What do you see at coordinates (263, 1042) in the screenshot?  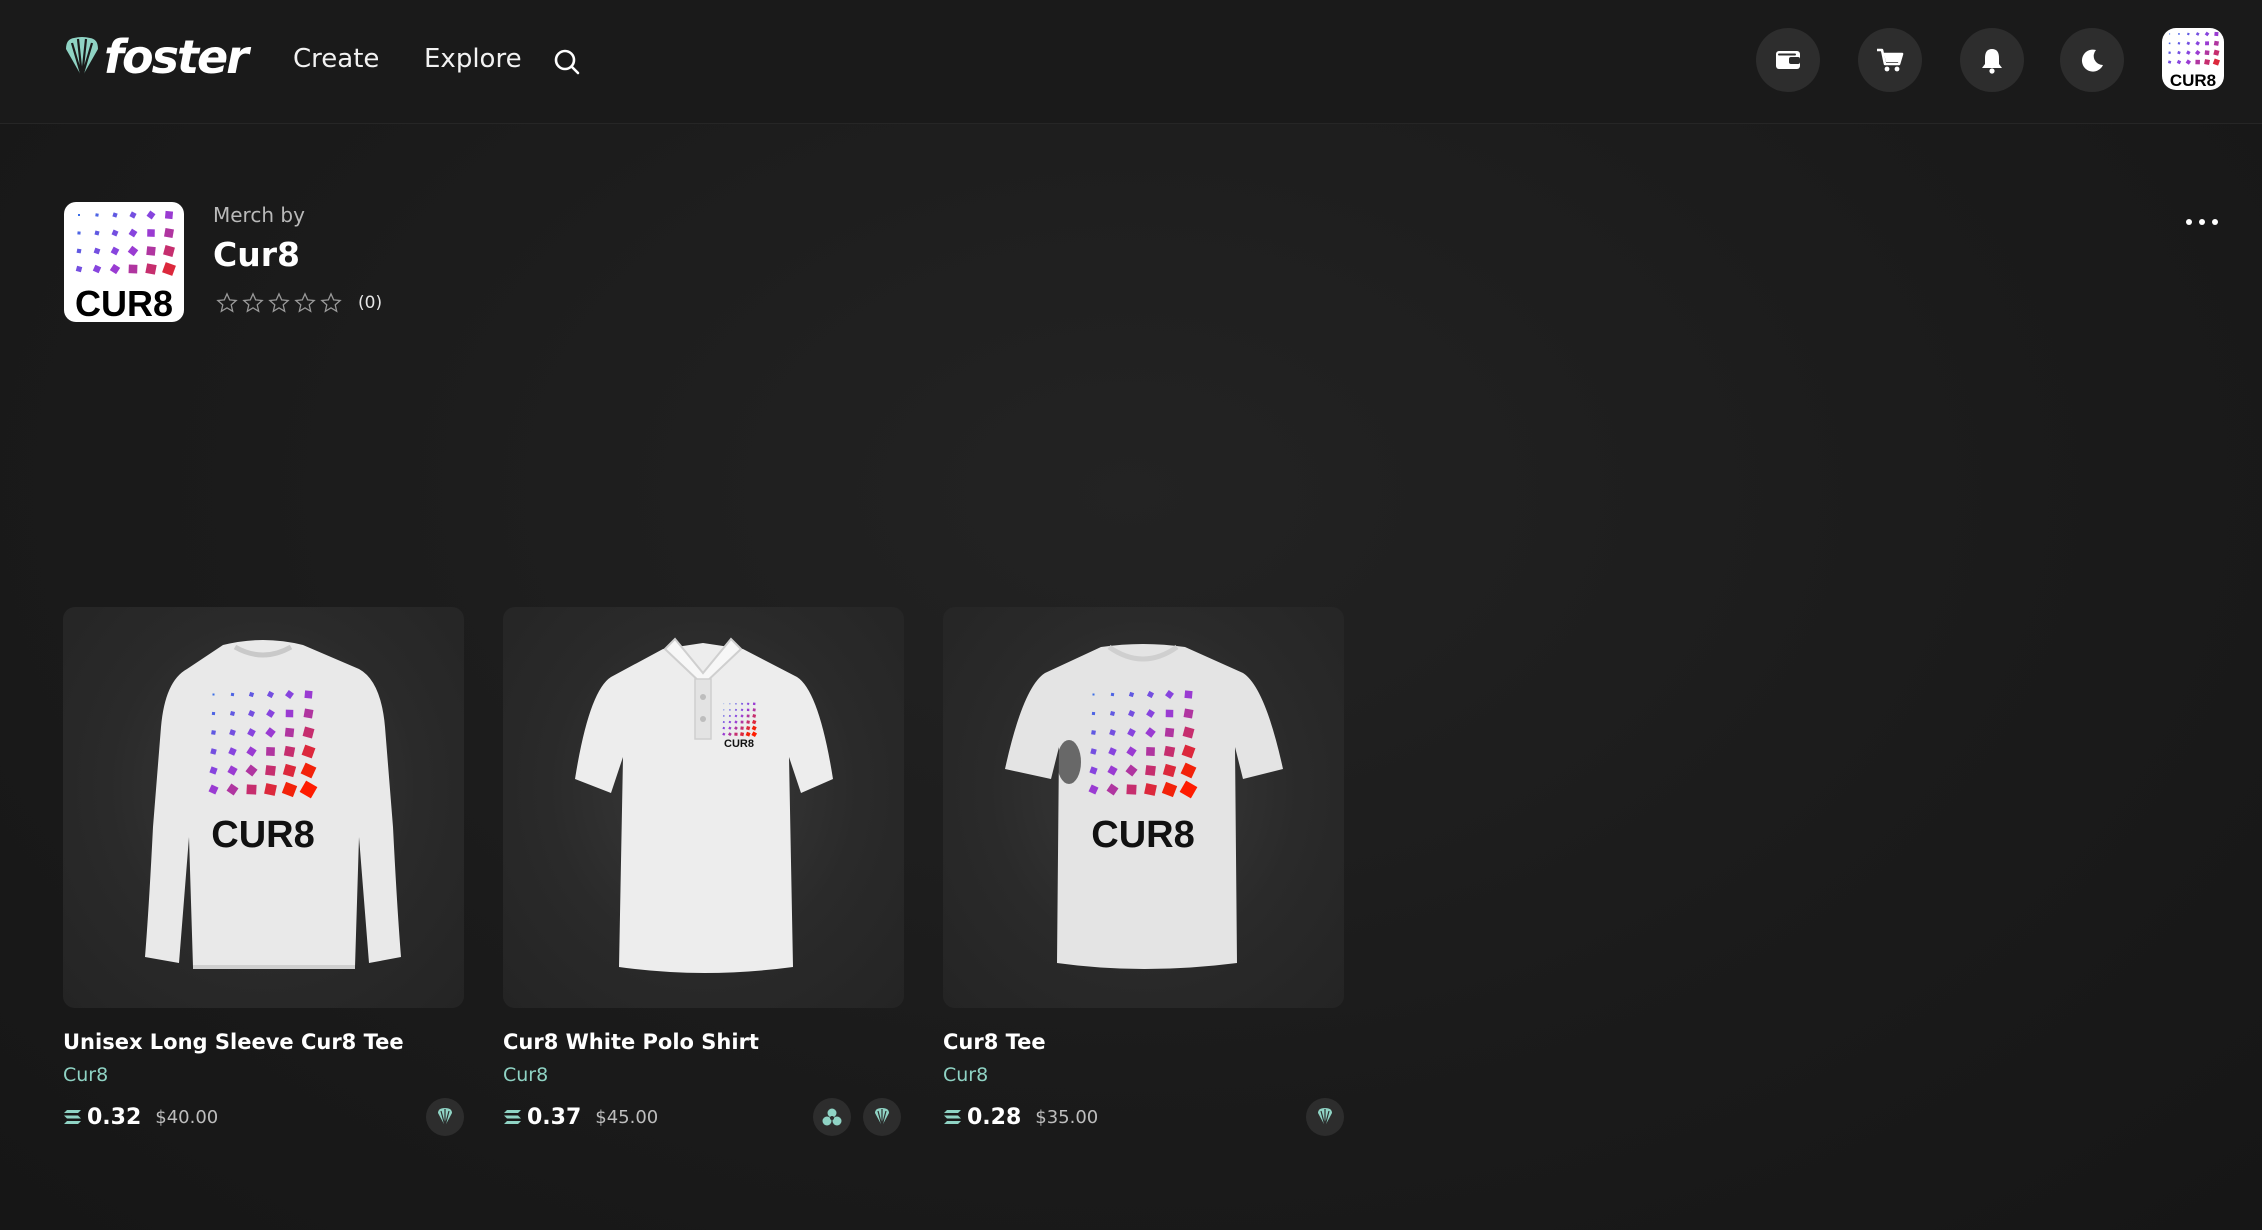 I see `product-title: Unisex Long Sleeve Cur8 Tee` at bounding box center [263, 1042].